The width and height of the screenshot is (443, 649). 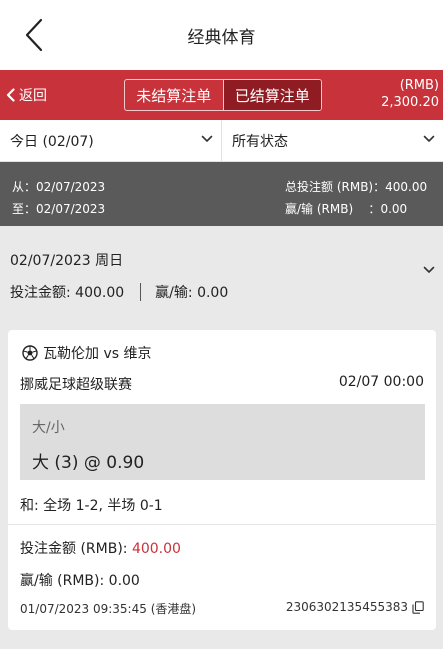 What do you see at coordinates (356, 187) in the screenshot?
I see `total-stake: 总投注额 (RMB)：400.00` at bounding box center [356, 187].